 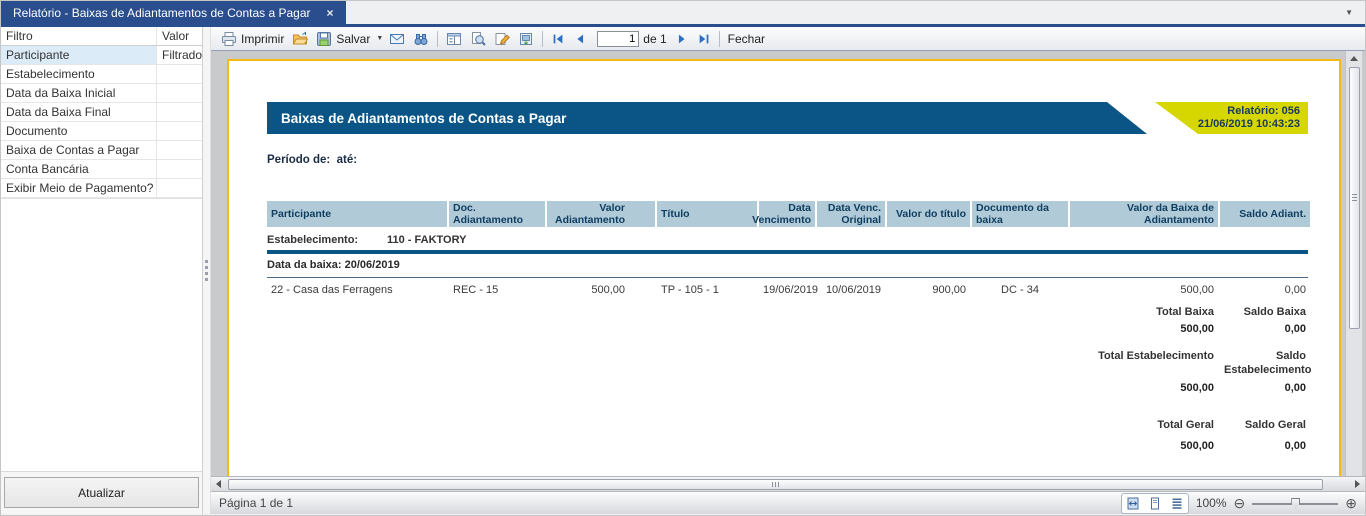 What do you see at coordinates (1185, 312) in the screenshot?
I see `total-baixa-label: Total Baixa` at bounding box center [1185, 312].